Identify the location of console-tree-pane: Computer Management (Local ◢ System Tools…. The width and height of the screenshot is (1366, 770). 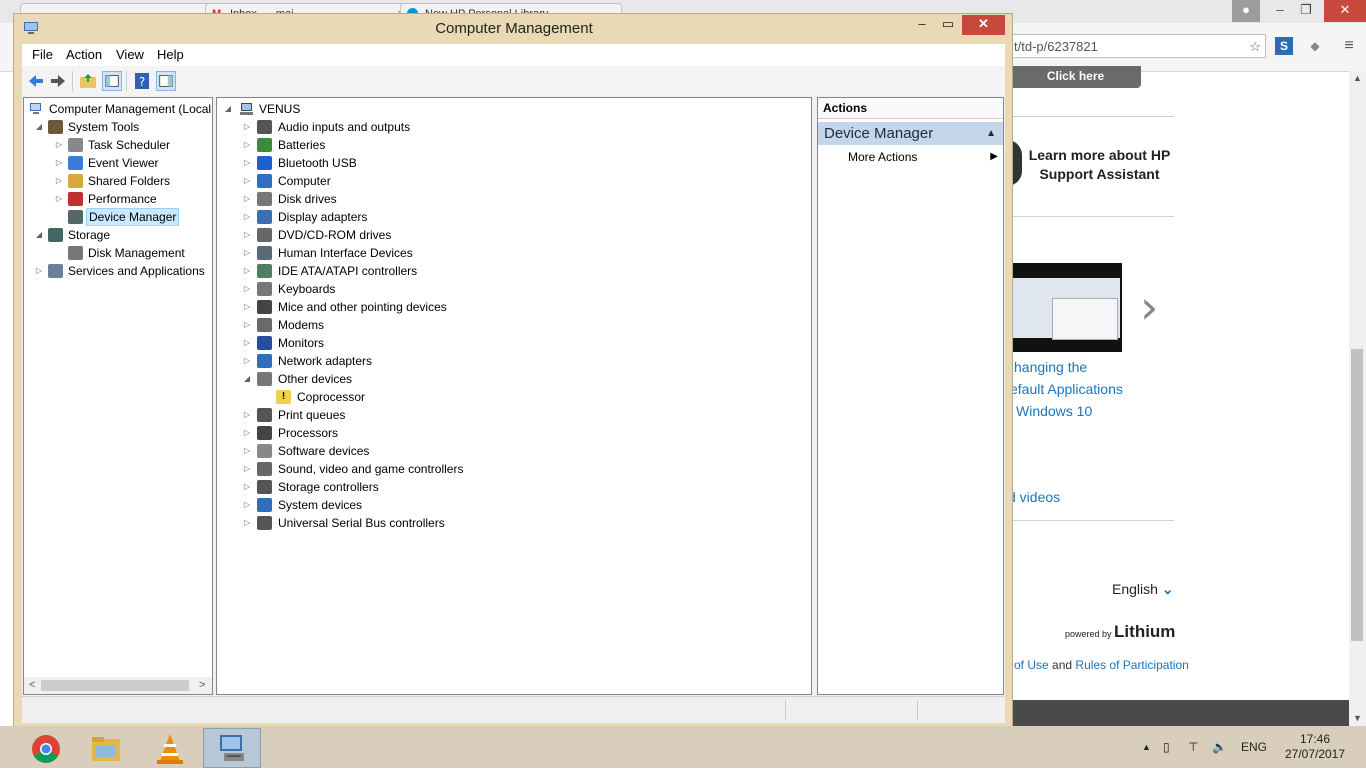
(118, 396).